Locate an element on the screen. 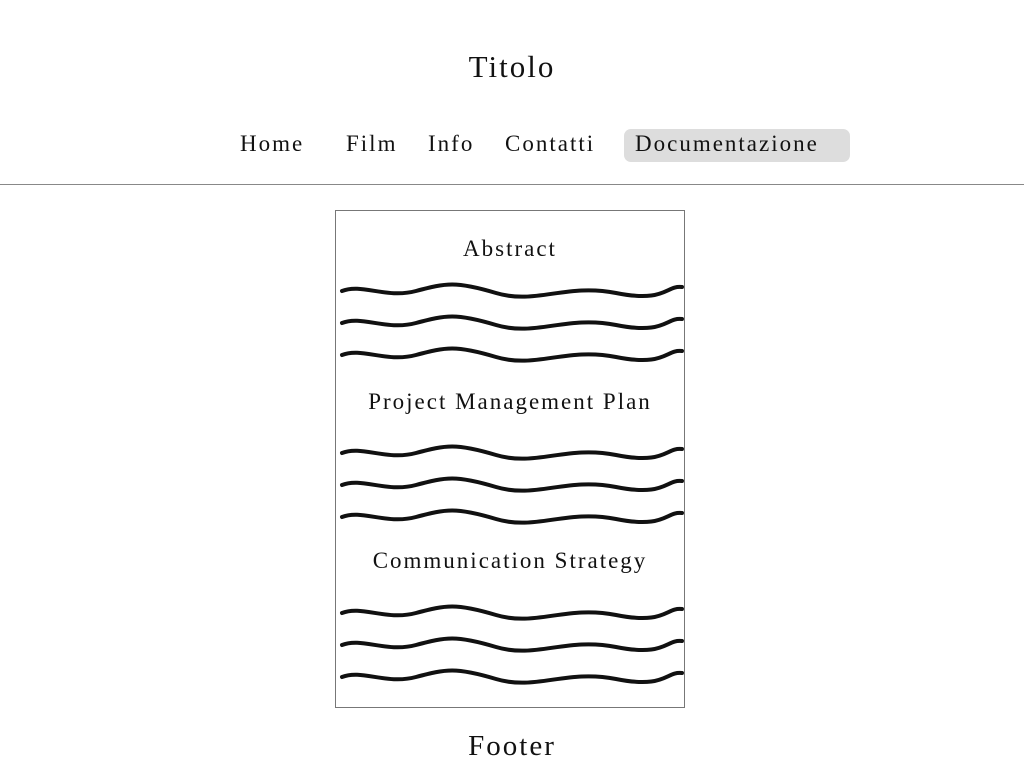 This screenshot has width=1024, height=768. placeholder-text-lines-communication-strategy is located at coordinates (512, 644).